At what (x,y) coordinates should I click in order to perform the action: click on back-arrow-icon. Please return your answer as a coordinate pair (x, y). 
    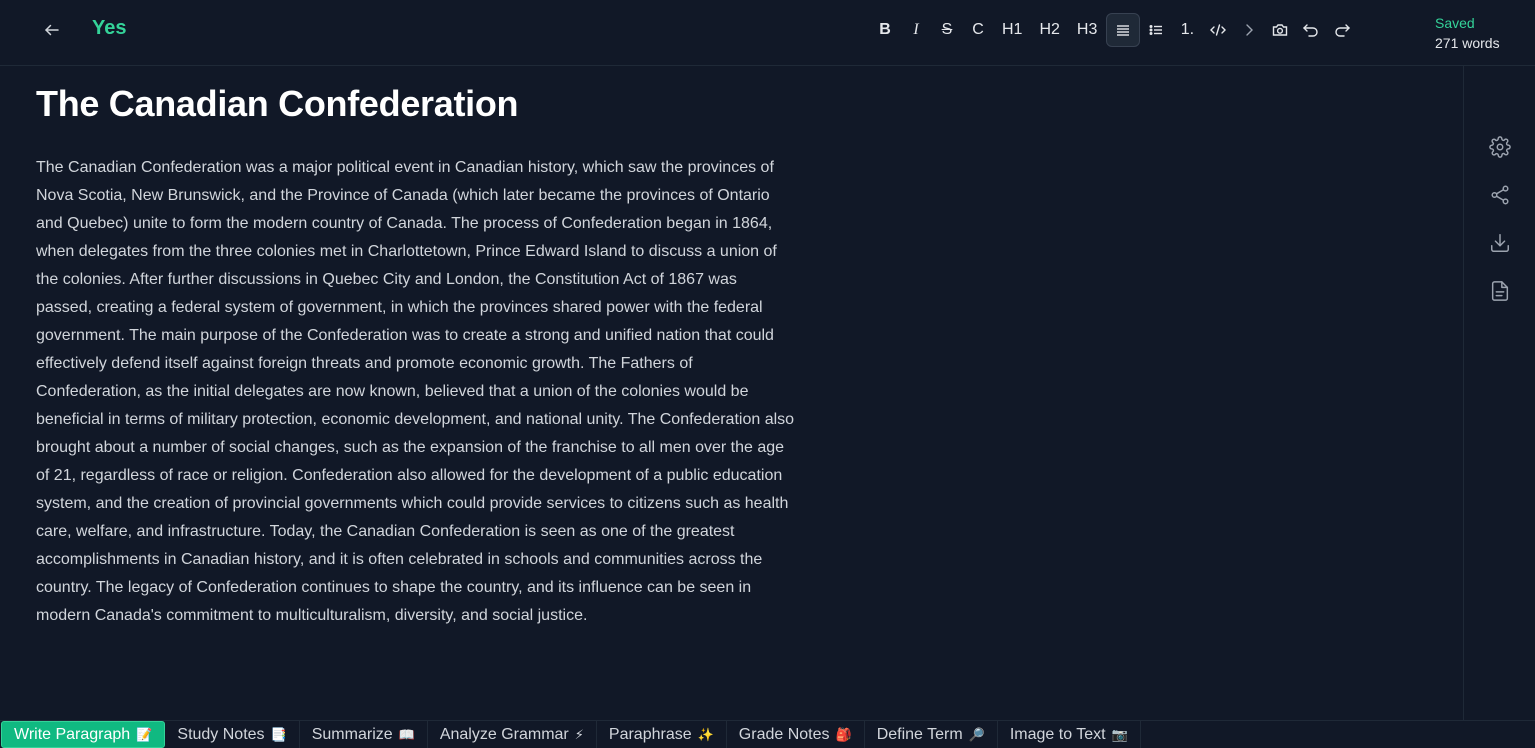
    Looking at the image, I should click on (52, 30).